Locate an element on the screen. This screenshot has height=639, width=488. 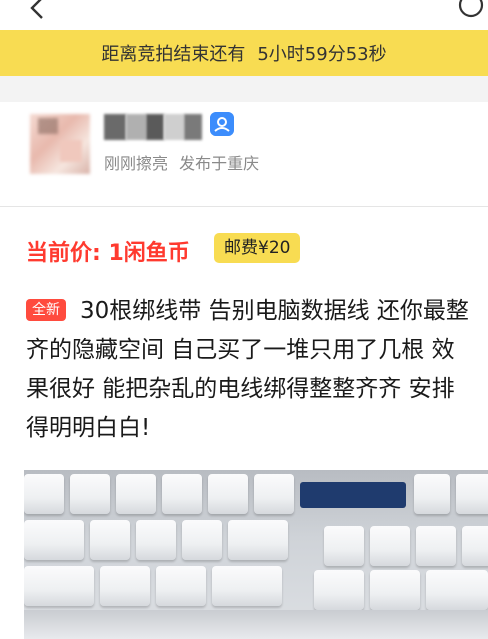
avatar is located at coordinates (60, 144).